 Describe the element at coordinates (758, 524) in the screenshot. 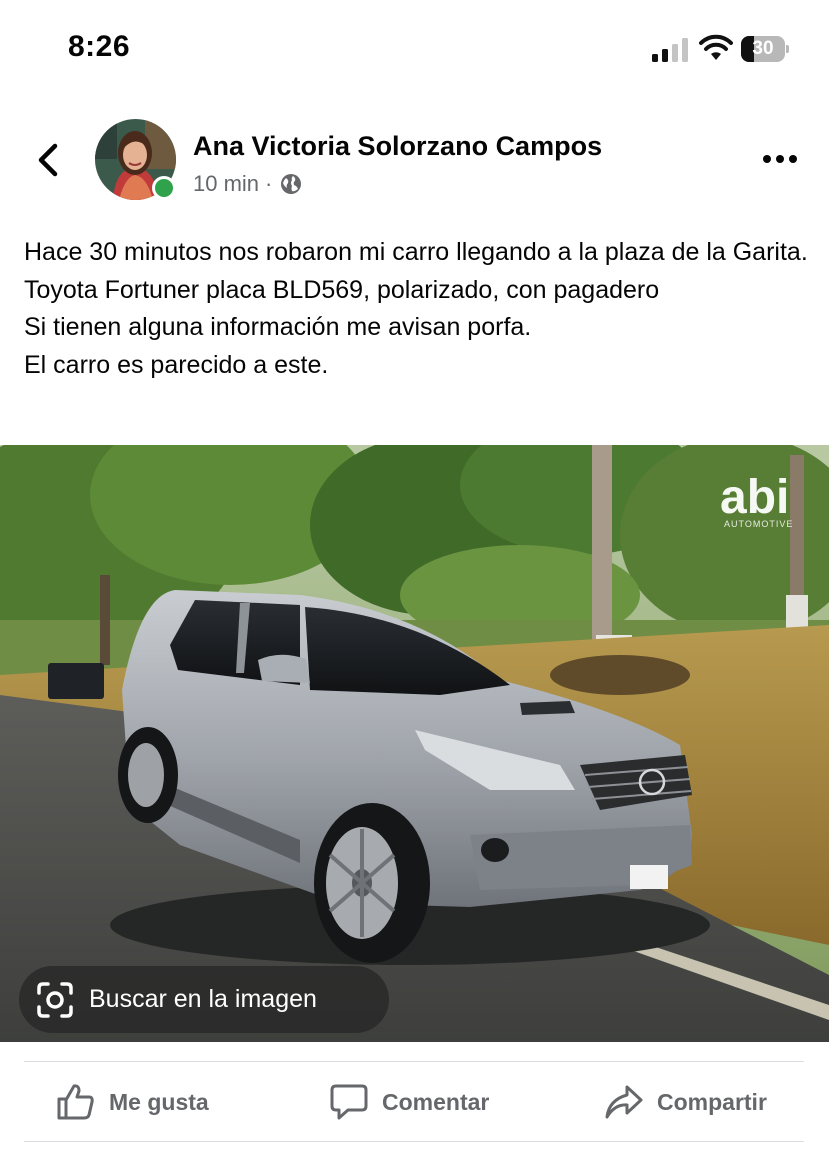

I see `watermark-subtext: AUTOMOTIVE` at that location.